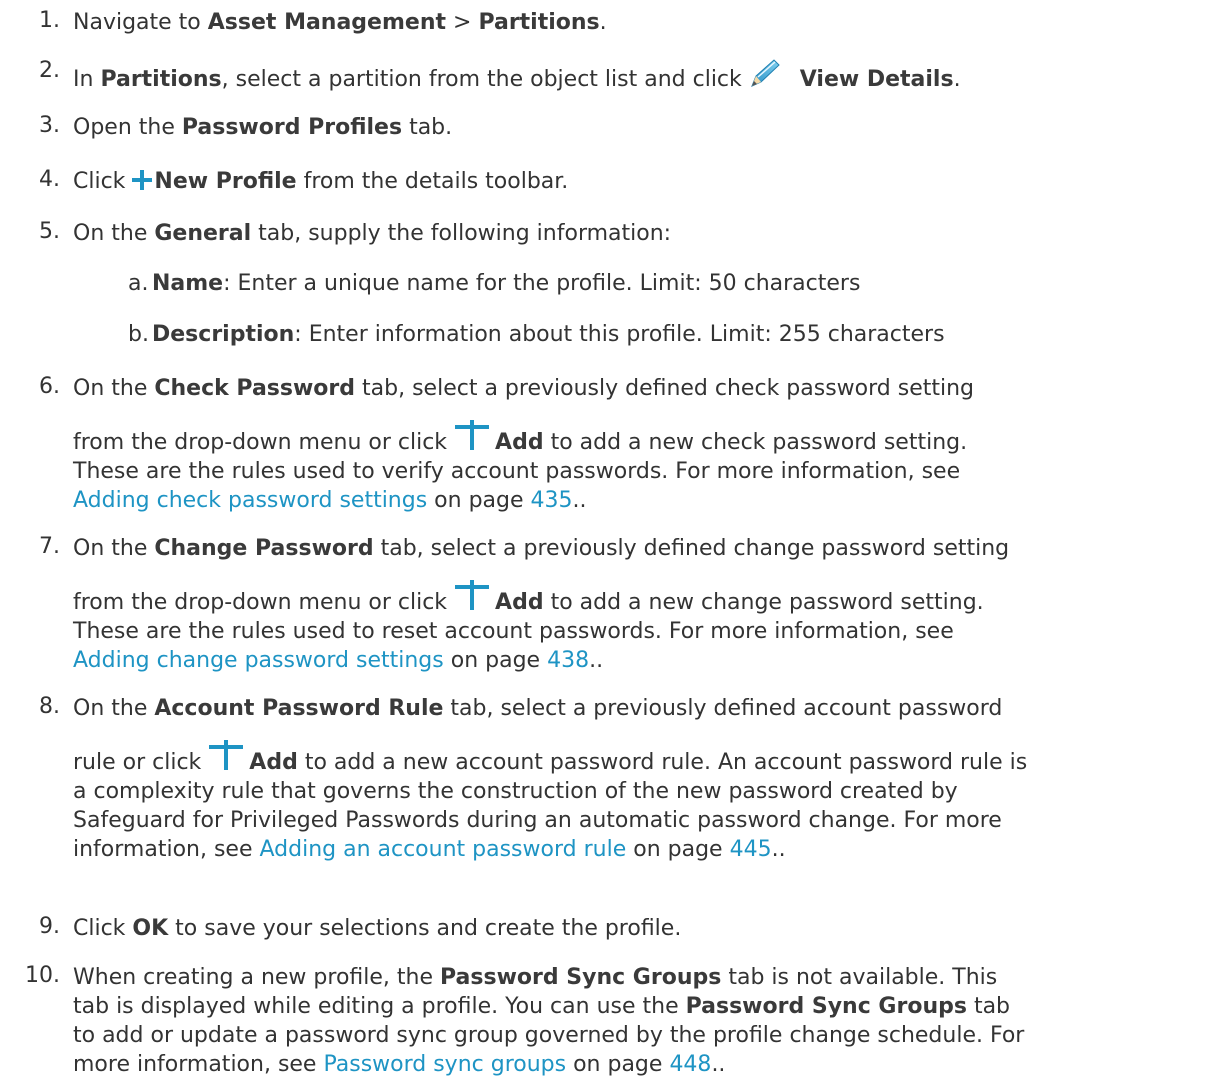  I want to click on page-link: 448, so click(690, 1064).